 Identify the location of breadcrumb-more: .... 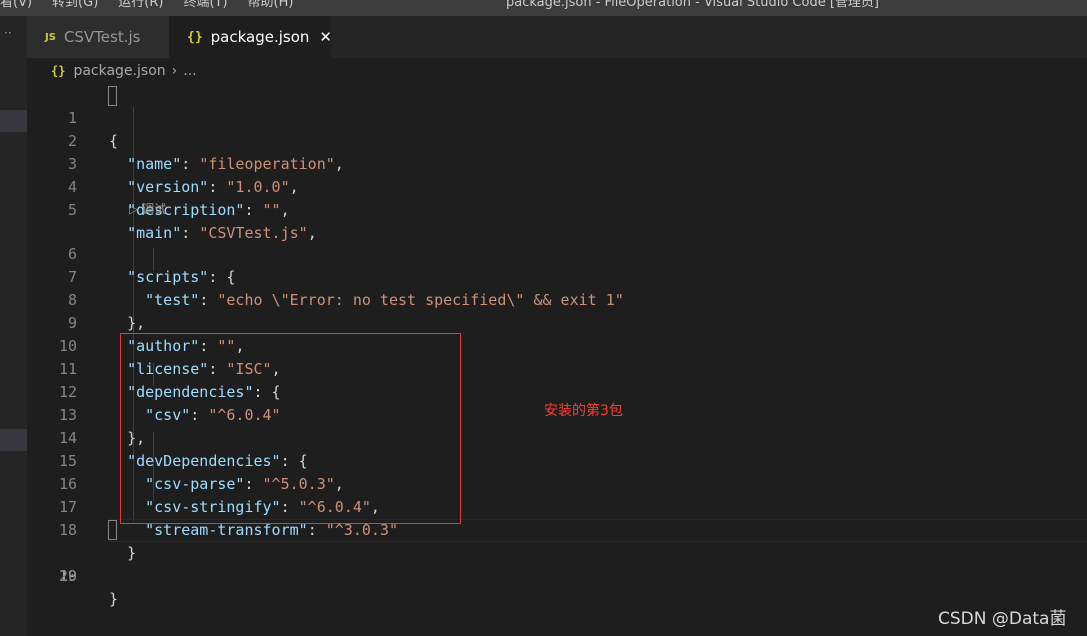
(189, 71).